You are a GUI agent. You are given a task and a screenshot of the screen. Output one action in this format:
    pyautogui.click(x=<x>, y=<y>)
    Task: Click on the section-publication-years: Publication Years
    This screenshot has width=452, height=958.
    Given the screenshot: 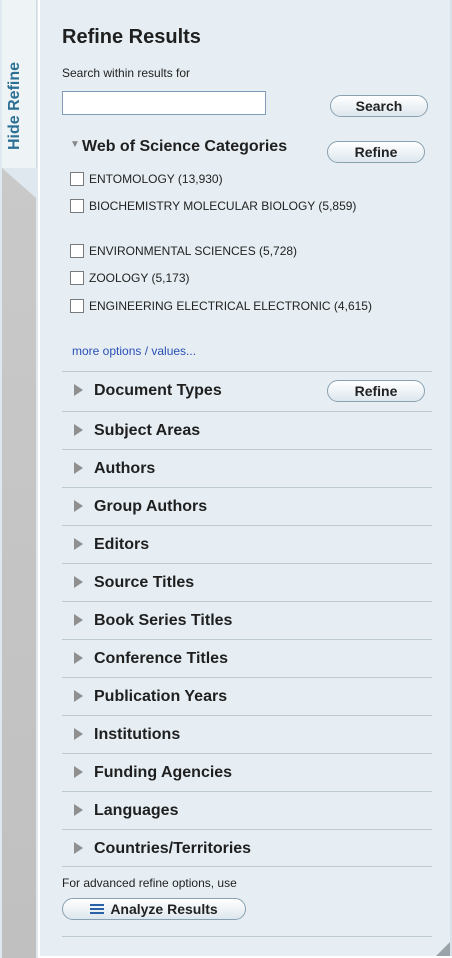 What is the action you would take?
    pyautogui.click(x=247, y=696)
    